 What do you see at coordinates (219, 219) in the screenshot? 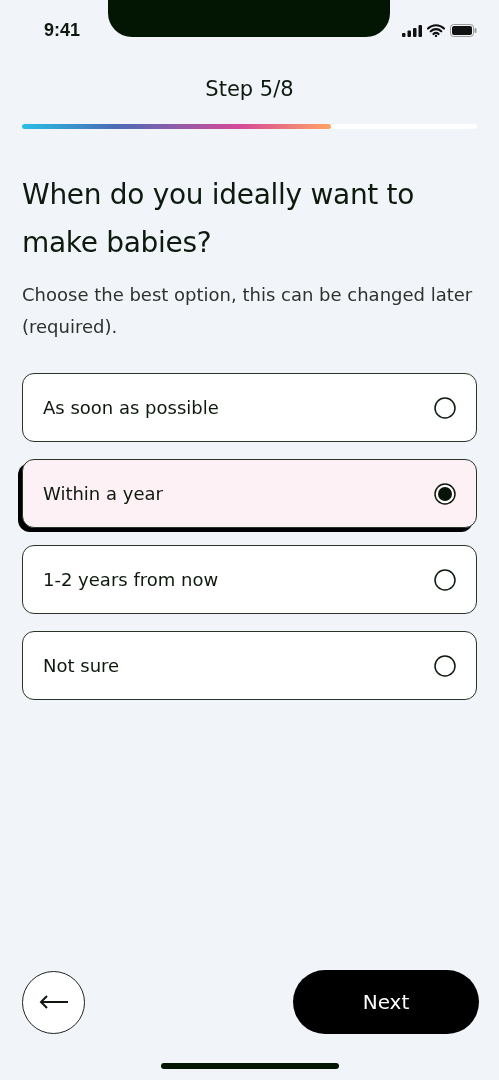
I see `question-title: When do you ideally want to make babies?` at bounding box center [219, 219].